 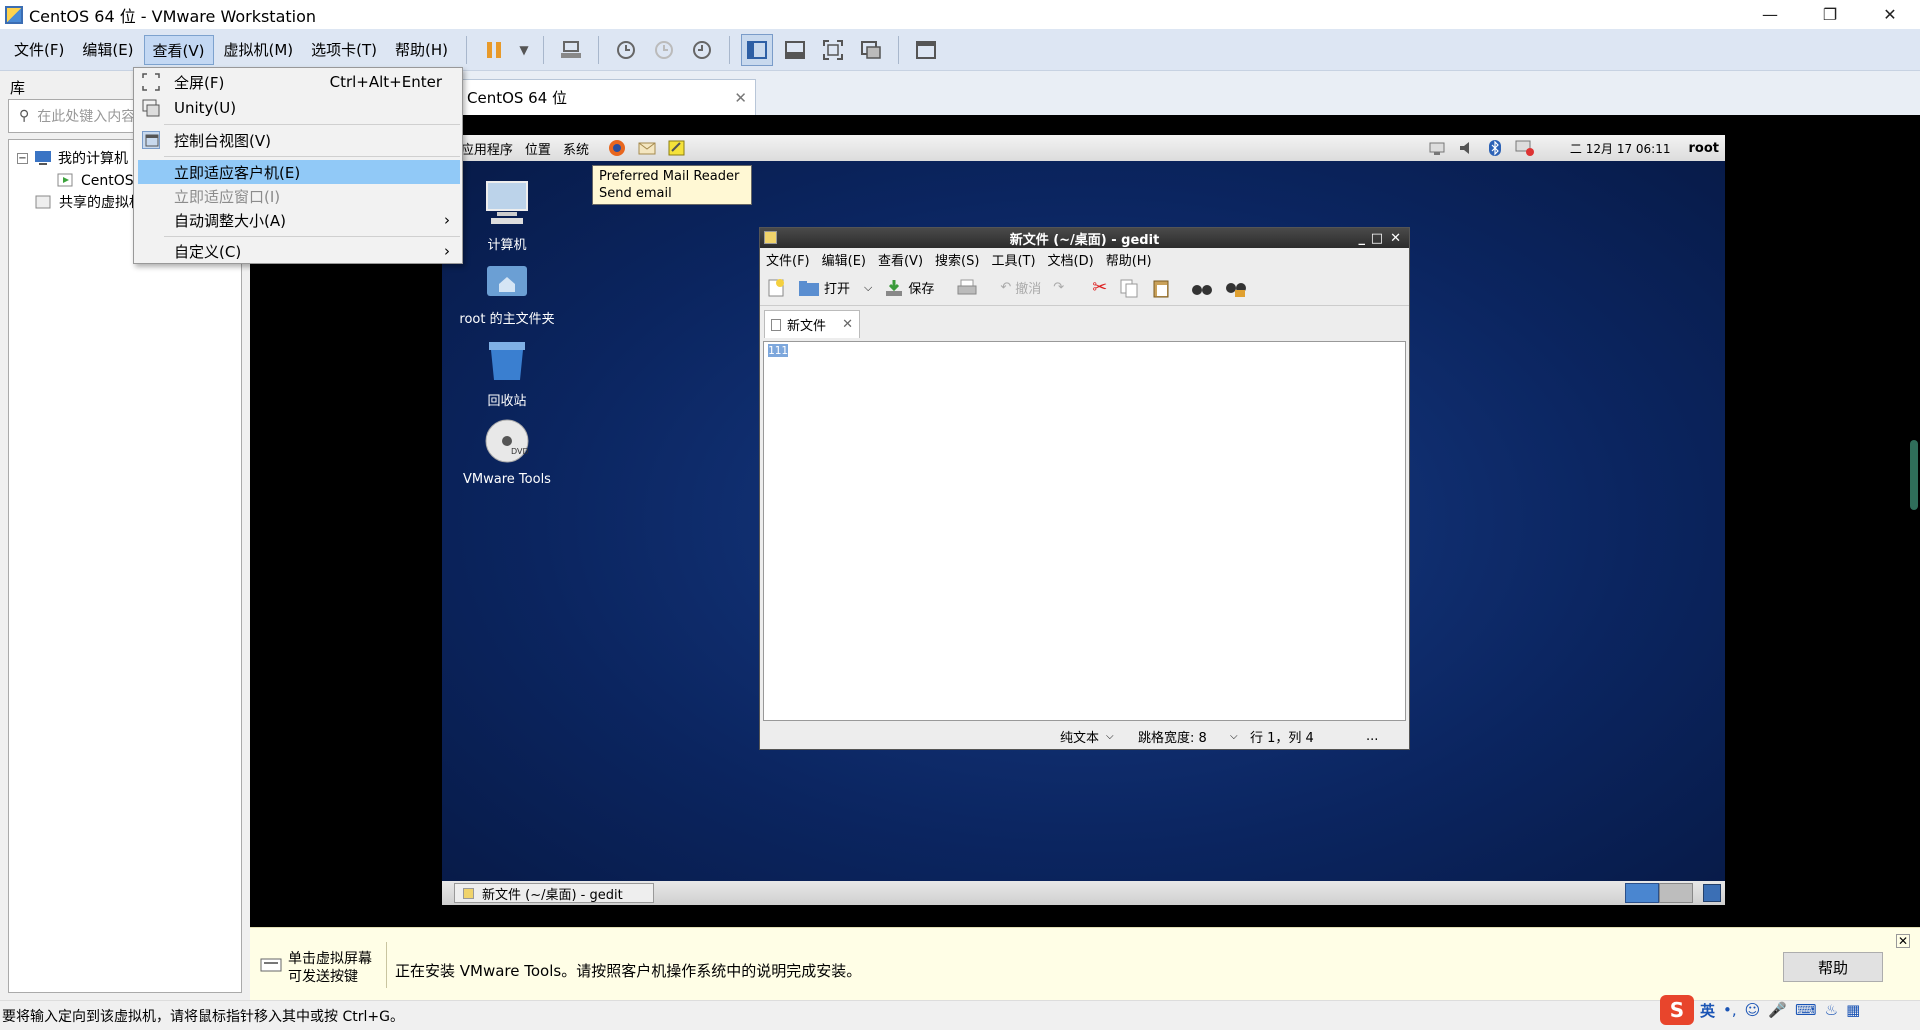 What do you see at coordinates (178, 49) in the screenshot?
I see `menu-view: 查看(V)` at bounding box center [178, 49].